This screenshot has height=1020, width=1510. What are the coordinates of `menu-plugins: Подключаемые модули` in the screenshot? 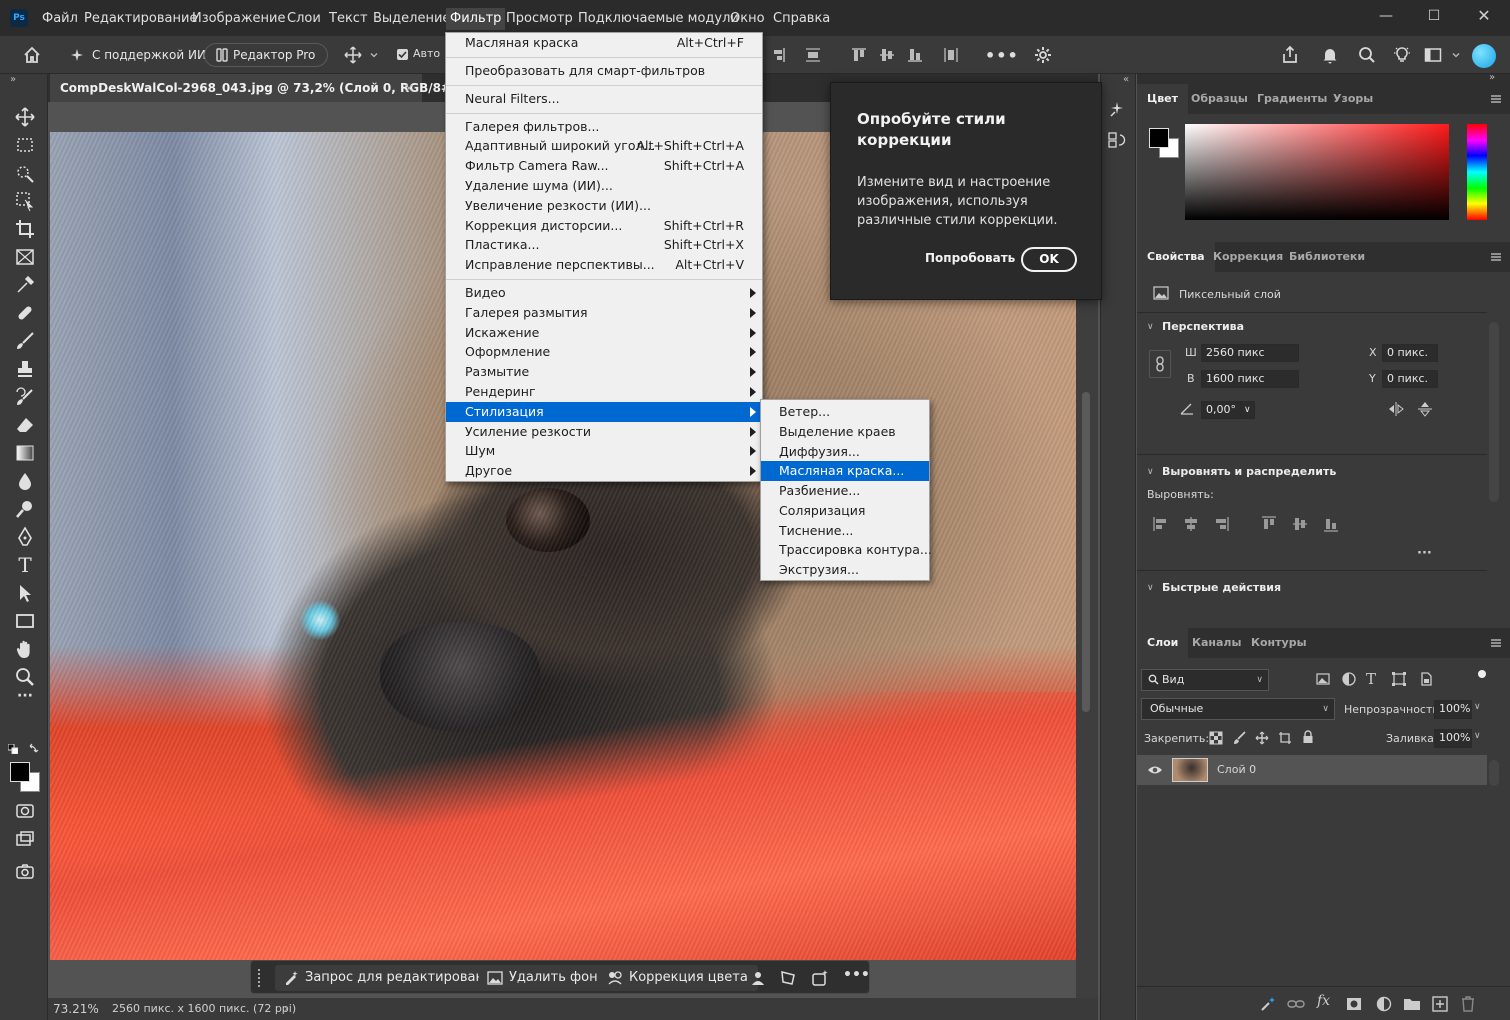 It's located at (658, 19).